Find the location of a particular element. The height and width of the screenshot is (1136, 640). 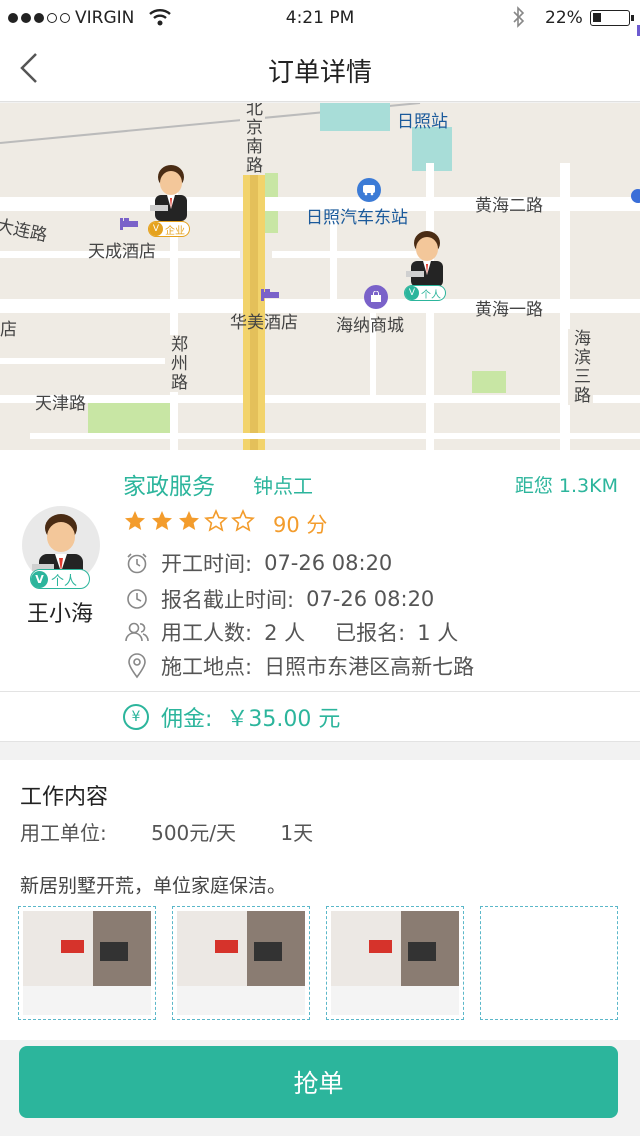

distance: 距您 1.3KM is located at coordinates (566, 486).